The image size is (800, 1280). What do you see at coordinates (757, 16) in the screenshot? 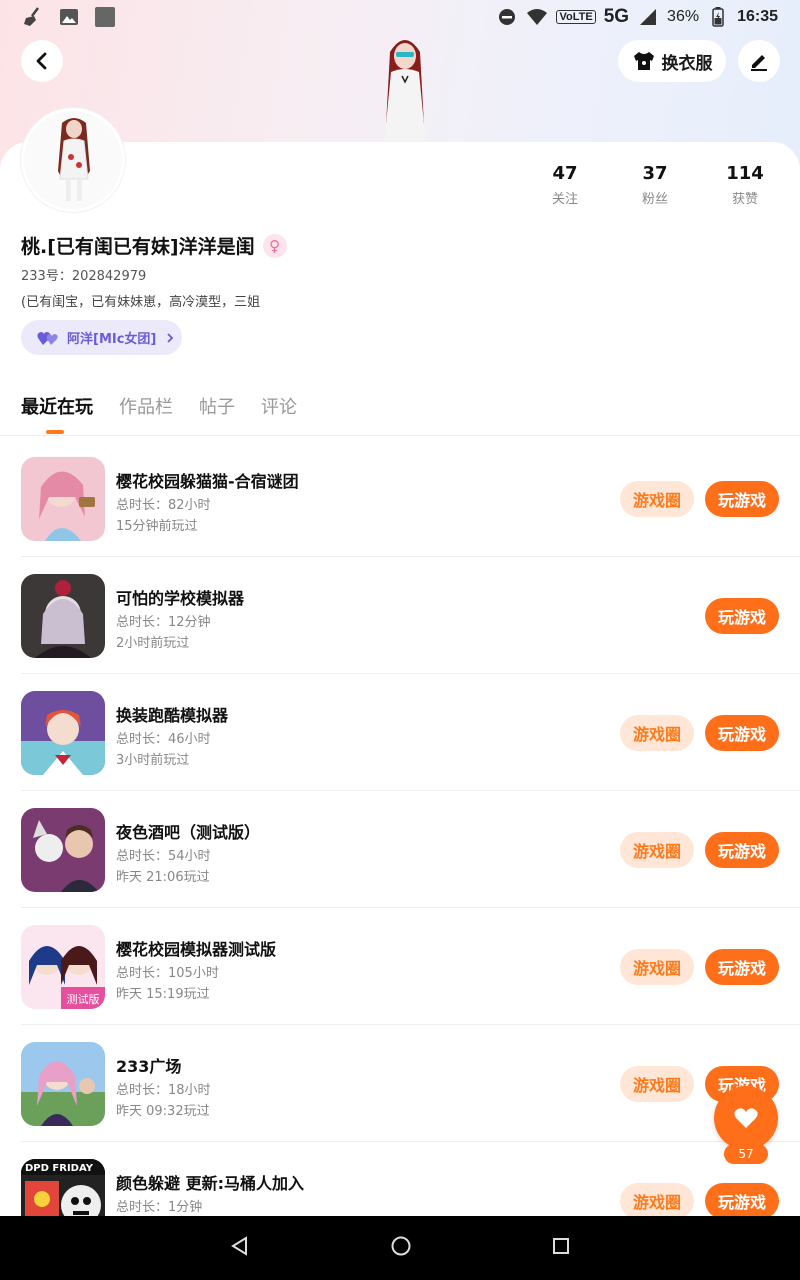
I see `clock: 16:35` at bounding box center [757, 16].